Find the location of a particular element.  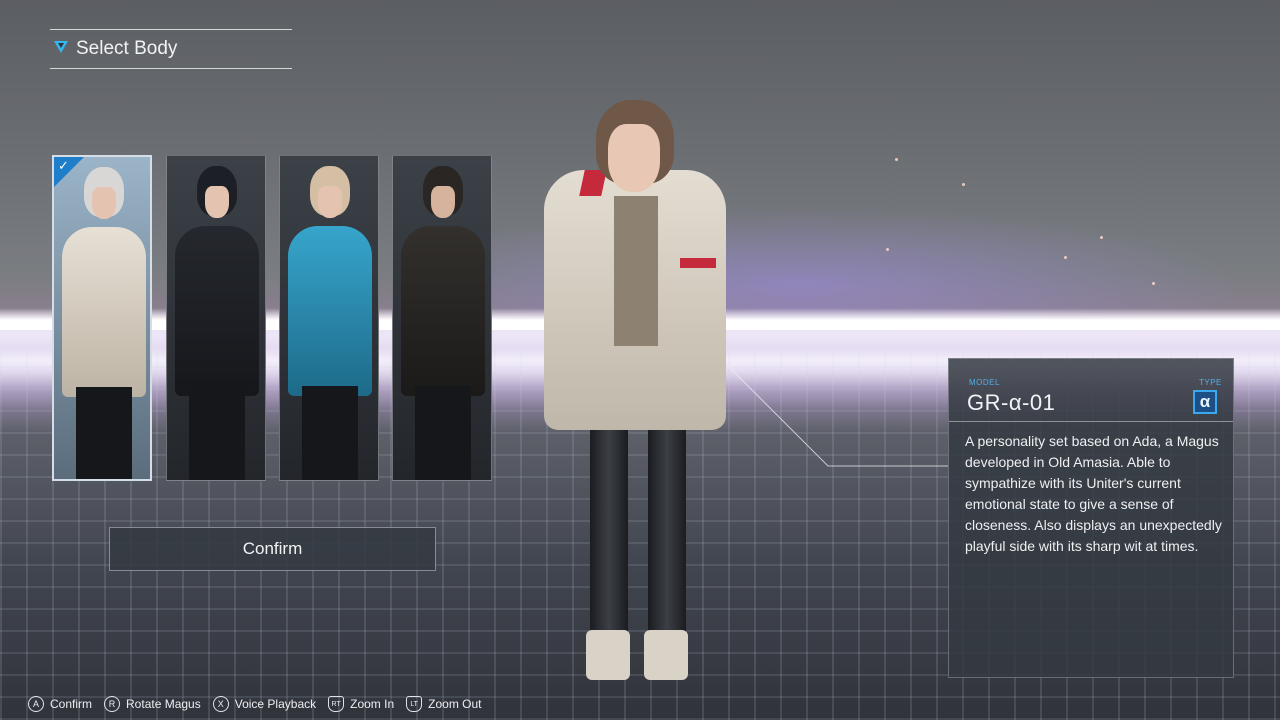

rt-trigger-icon: RT is located at coordinates (336, 704).